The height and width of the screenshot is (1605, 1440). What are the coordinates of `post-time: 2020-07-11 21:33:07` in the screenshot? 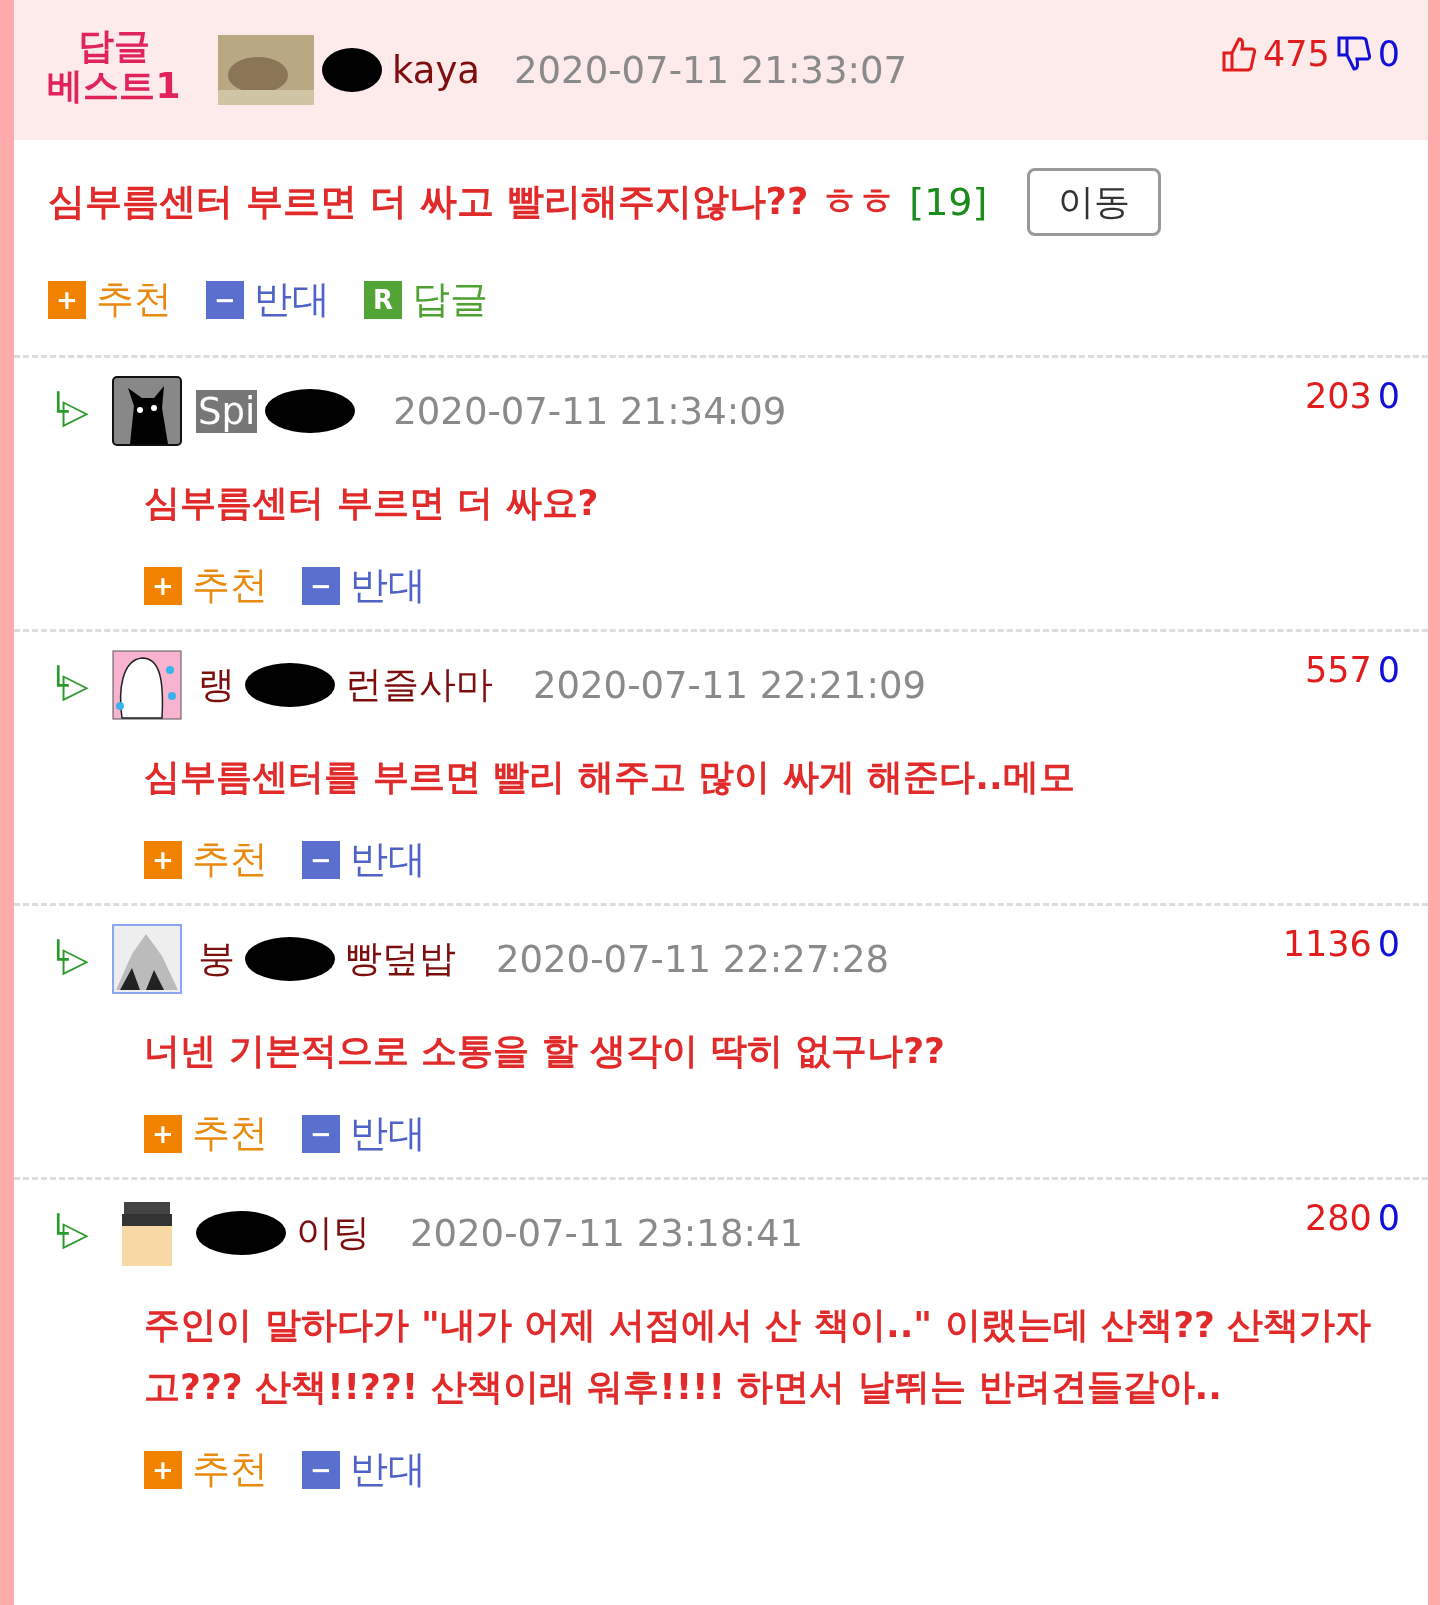 It's located at (710, 70).